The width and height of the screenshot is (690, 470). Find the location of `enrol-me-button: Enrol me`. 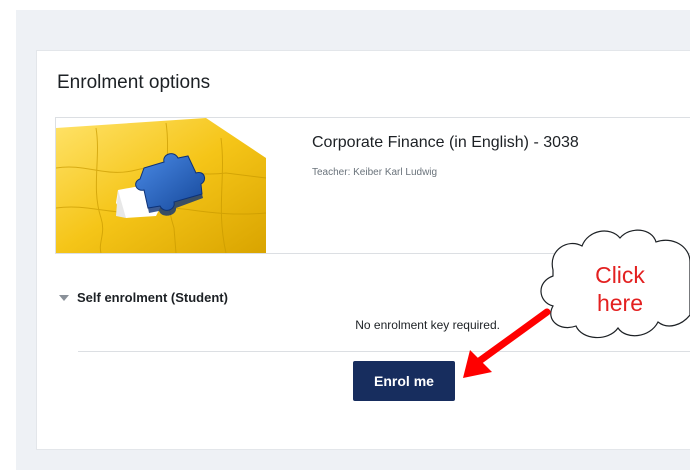

enrol-me-button: Enrol me is located at coordinates (404, 381).